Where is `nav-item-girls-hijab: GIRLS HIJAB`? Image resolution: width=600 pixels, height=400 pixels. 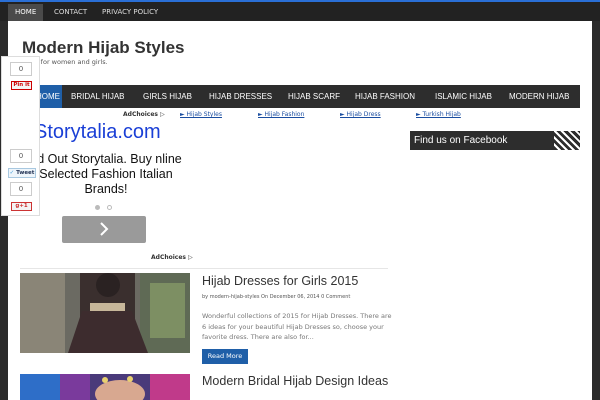
nav-item-girls-hijab: GIRLS HIJAB is located at coordinates (167, 96).